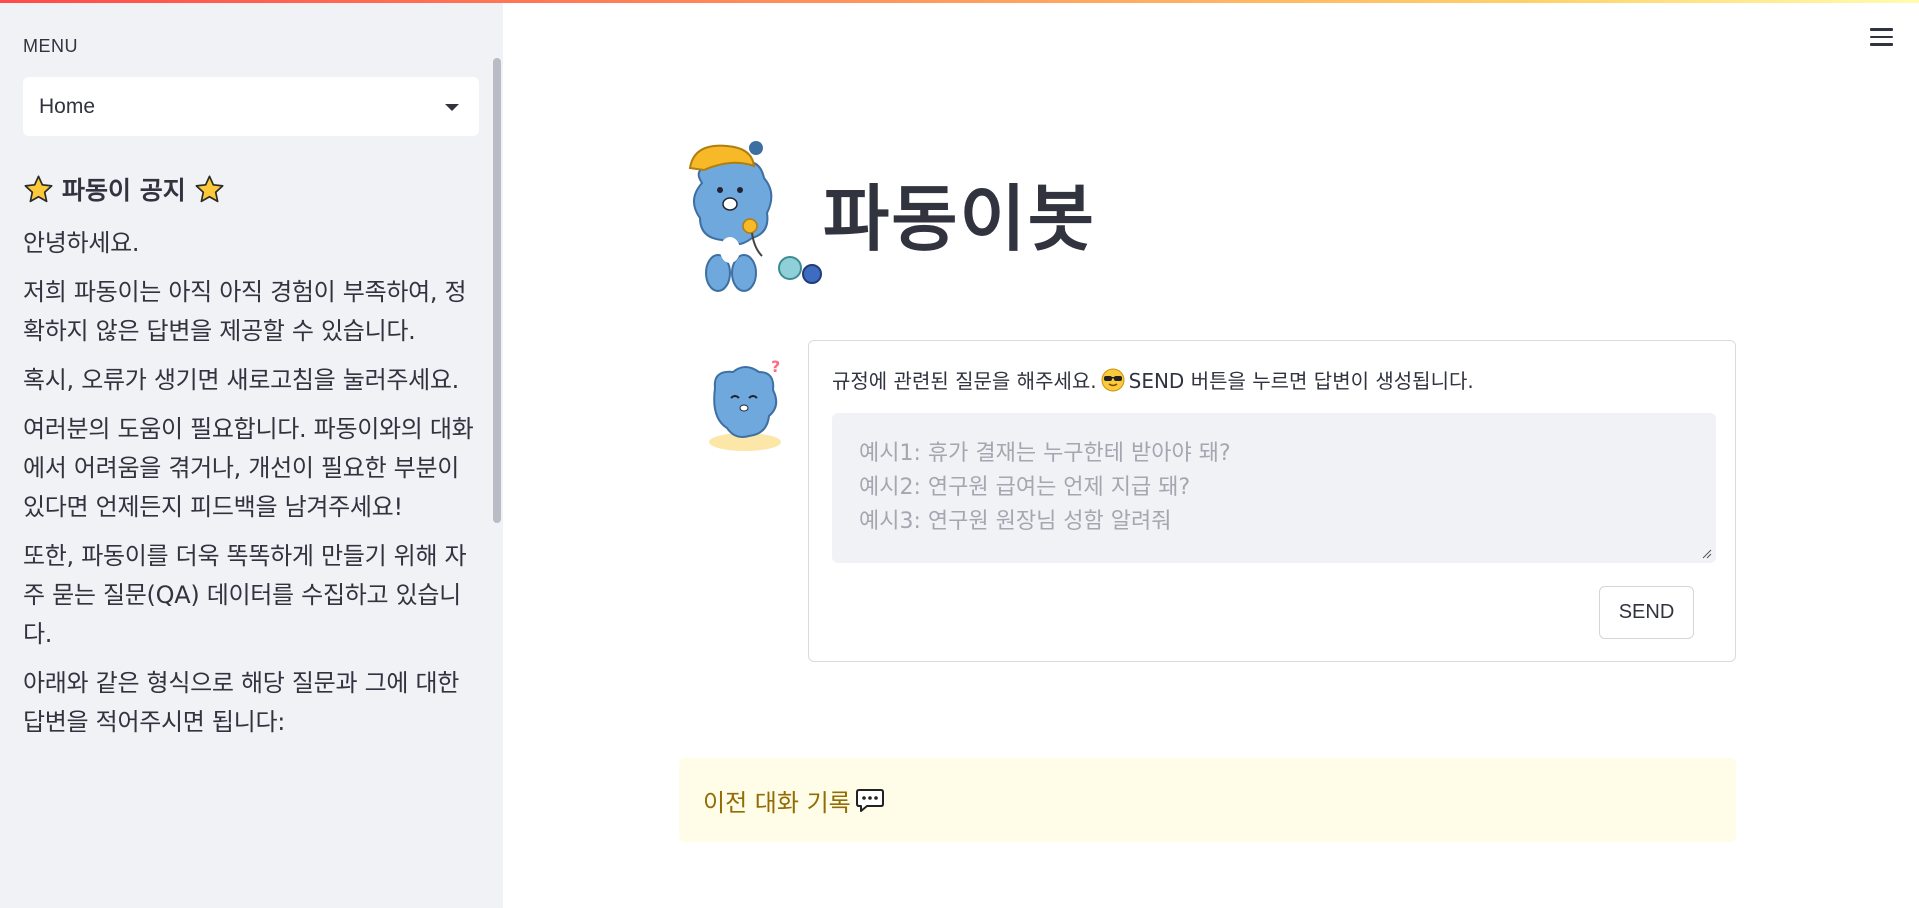  What do you see at coordinates (1301, 381) in the screenshot?
I see `instruction-text: SEND 버튼을 누르면 답변이 생성됩니다.` at bounding box center [1301, 381].